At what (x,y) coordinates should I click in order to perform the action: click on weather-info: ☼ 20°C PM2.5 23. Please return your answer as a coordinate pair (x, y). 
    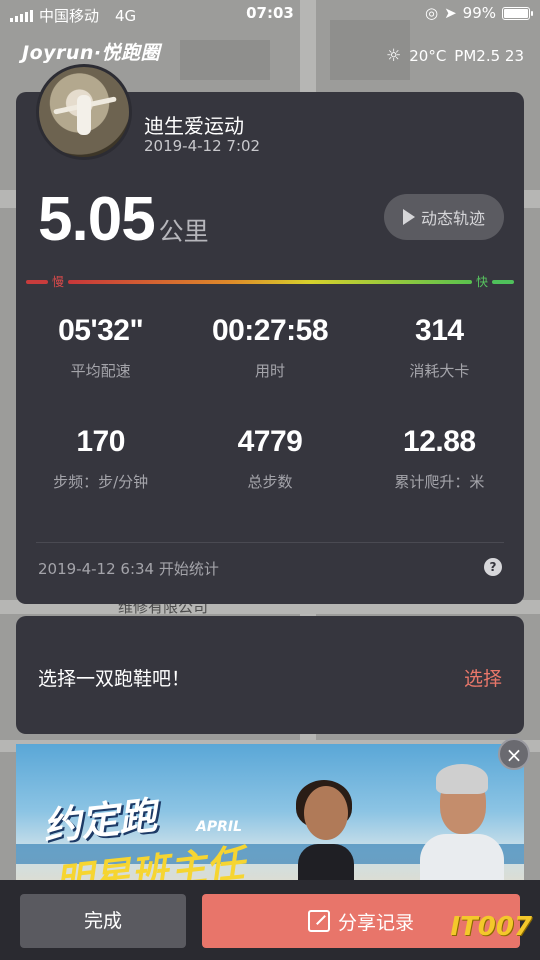
    Looking at the image, I should click on (455, 56).